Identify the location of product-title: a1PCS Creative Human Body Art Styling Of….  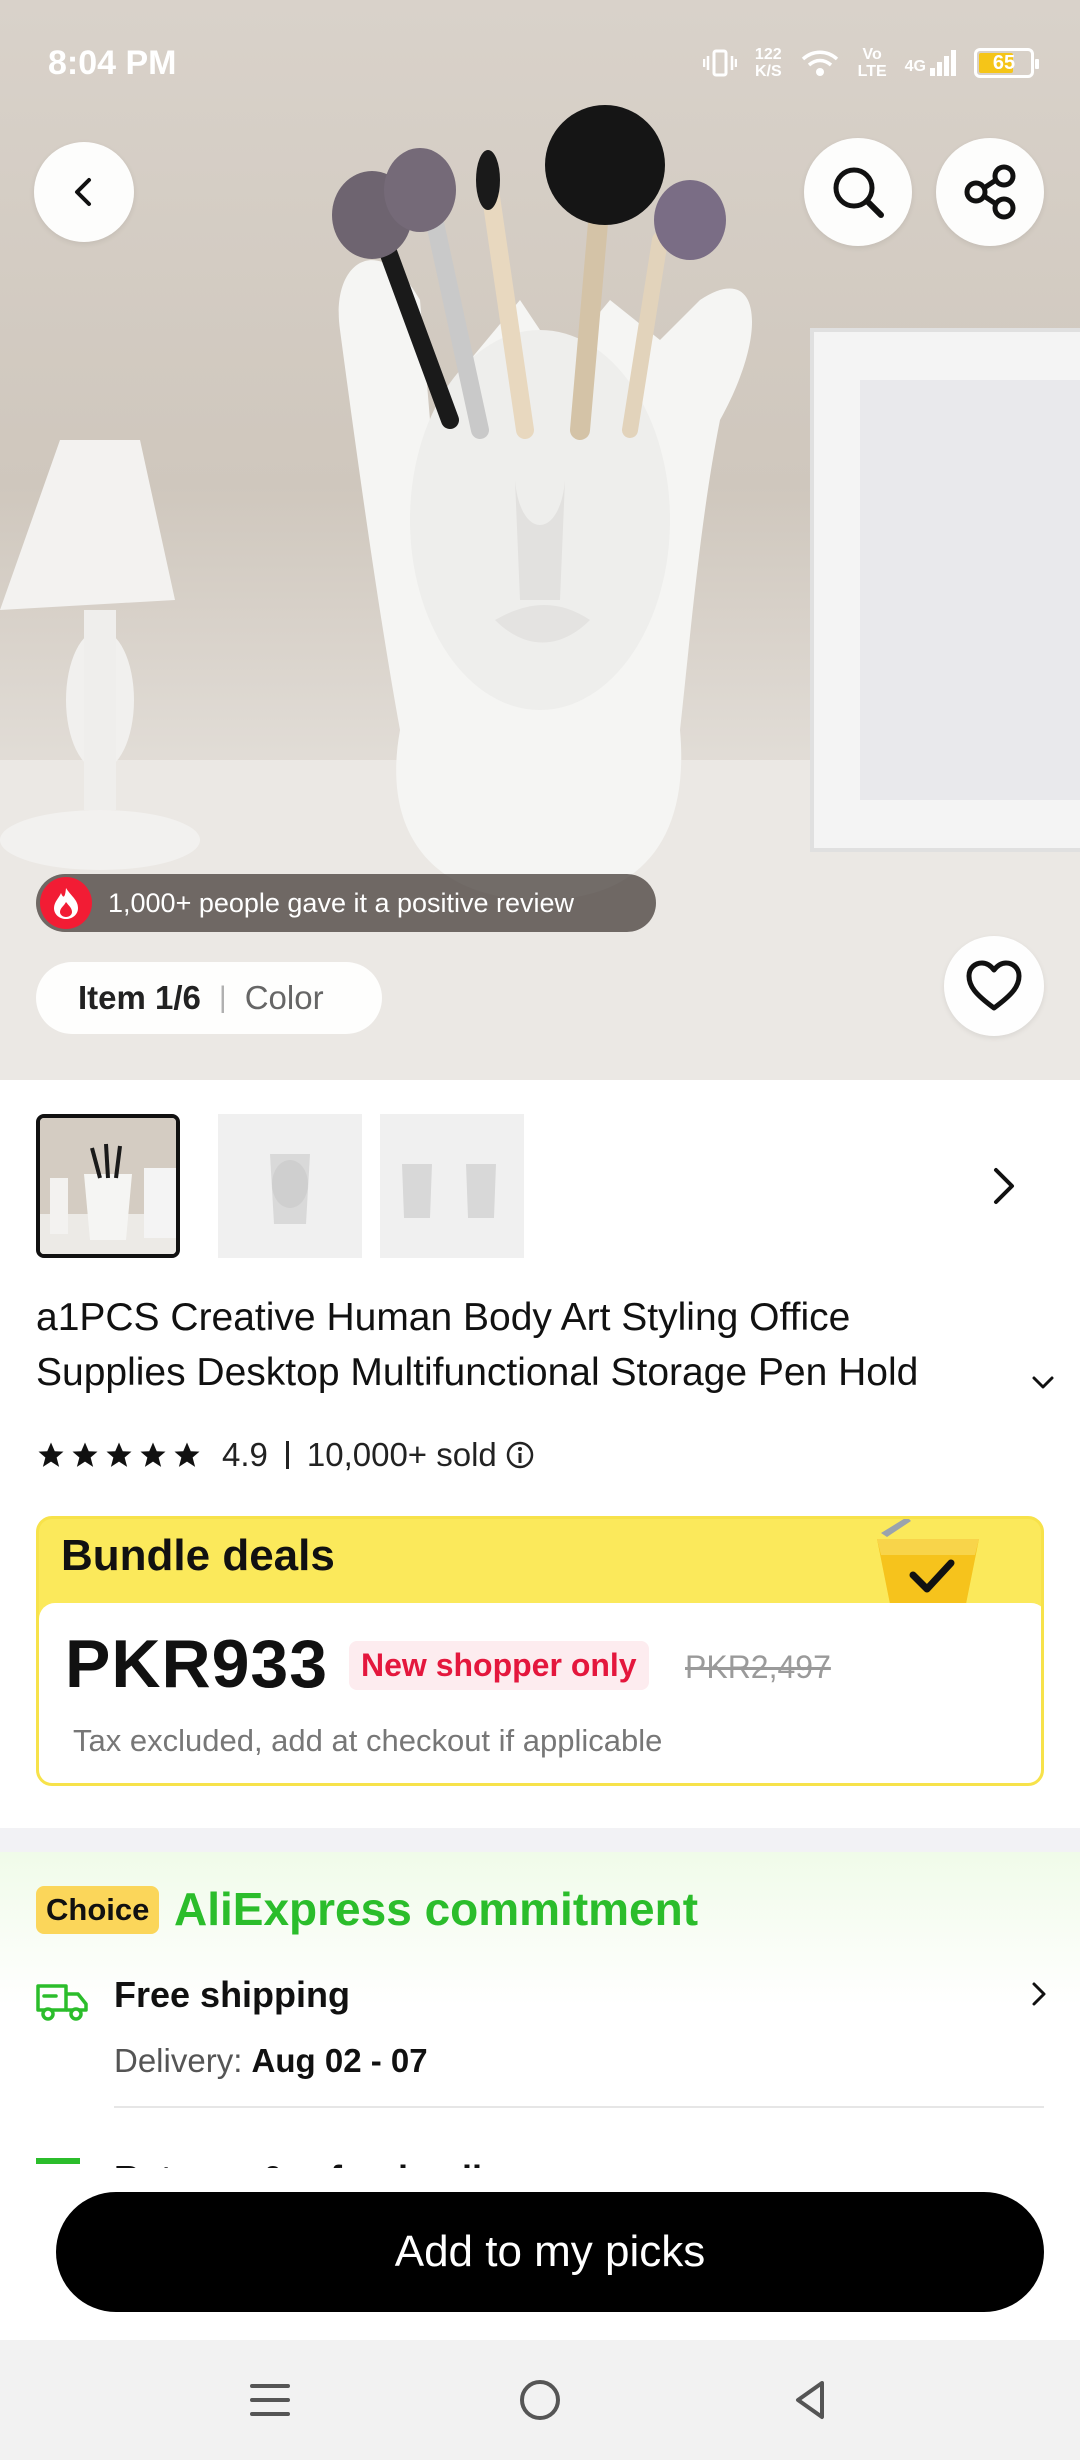
(545, 1345).